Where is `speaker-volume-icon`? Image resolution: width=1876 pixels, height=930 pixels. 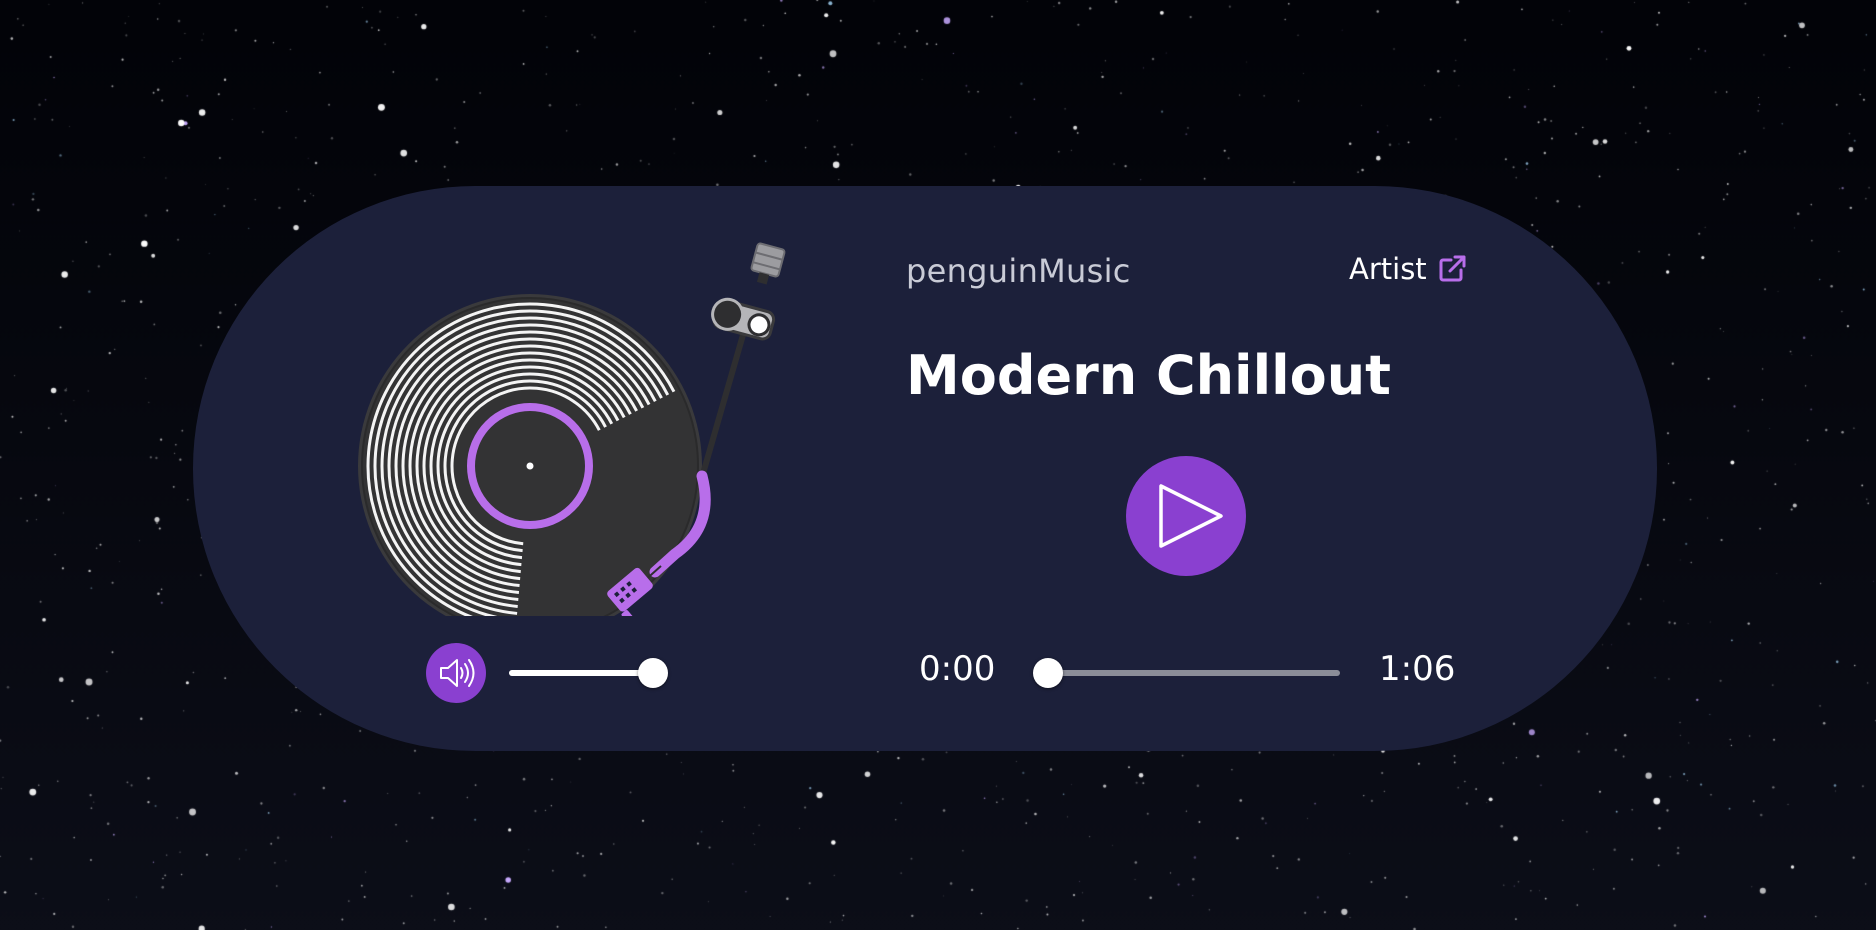
speaker-volume-icon is located at coordinates (457, 673).